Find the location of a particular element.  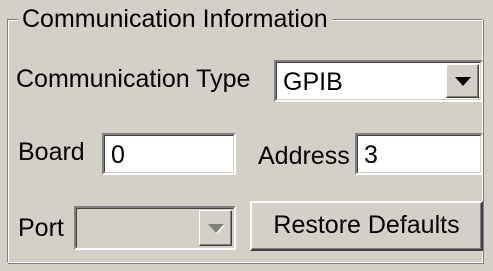

port-label: Port is located at coordinates (41, 228).